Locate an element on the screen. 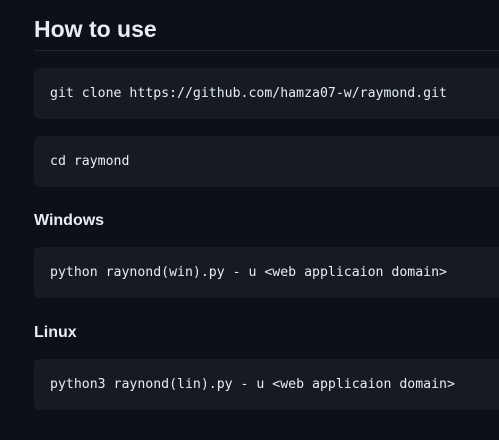  section-heading-how-to-use: How to use is located at coordinates (95, 29).